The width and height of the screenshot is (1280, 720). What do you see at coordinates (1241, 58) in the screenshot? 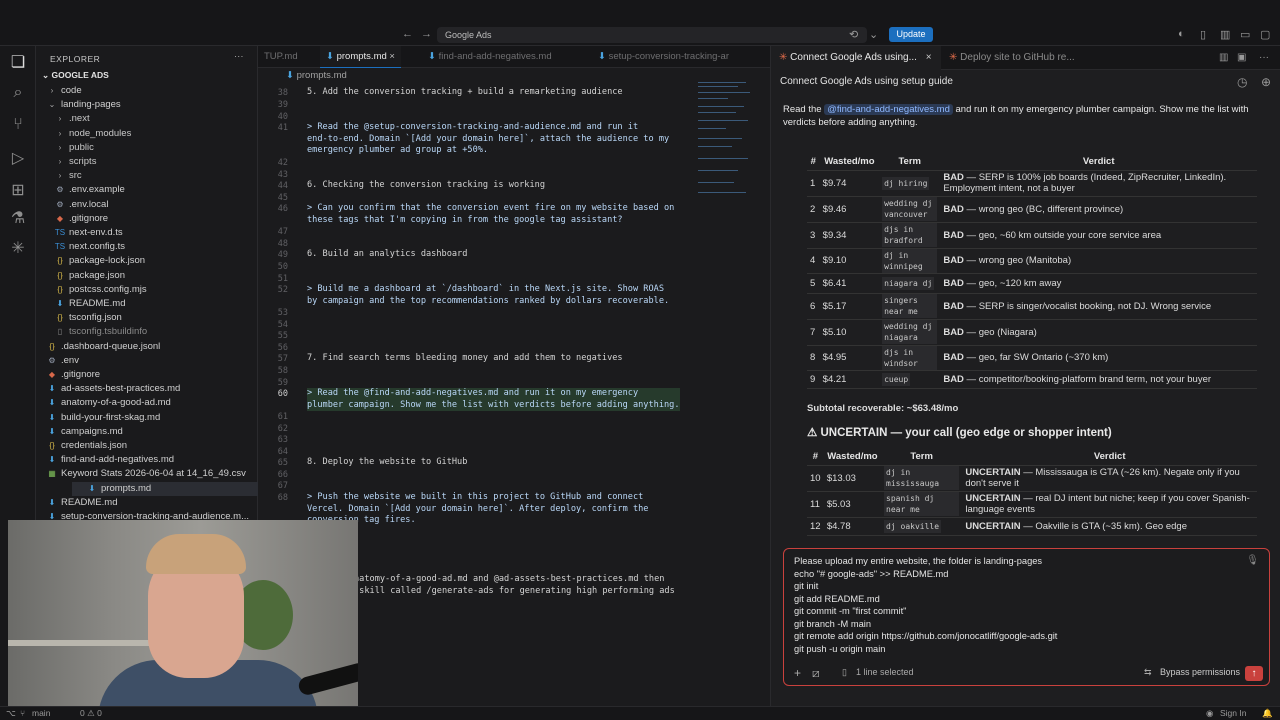
I see `lock-icon: ▣` at bounding box center [1241, 58].